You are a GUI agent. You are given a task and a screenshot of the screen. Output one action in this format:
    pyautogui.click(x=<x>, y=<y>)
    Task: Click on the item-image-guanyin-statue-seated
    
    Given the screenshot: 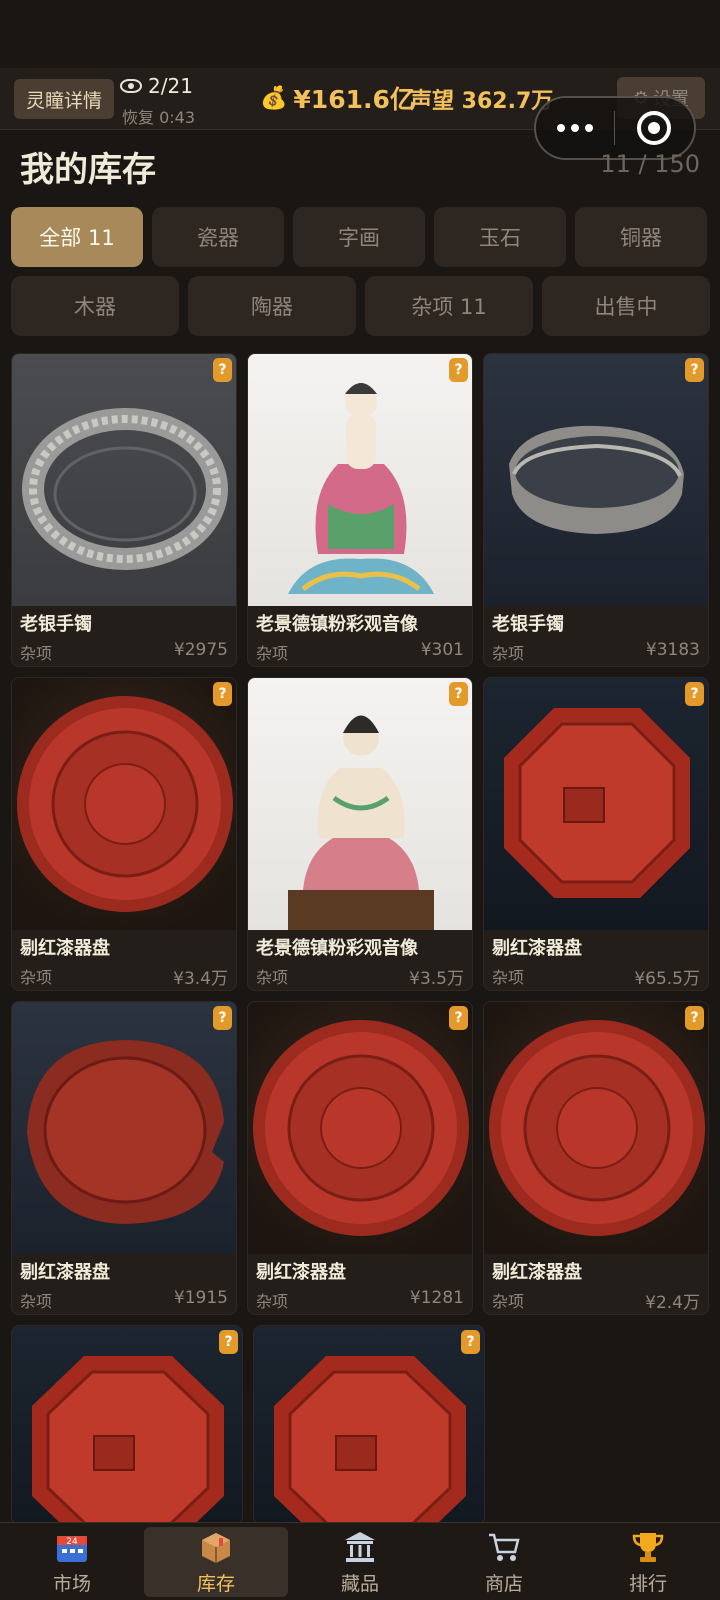 What is the action you would take?
    pyautogui.click(x=360, y=804)
    